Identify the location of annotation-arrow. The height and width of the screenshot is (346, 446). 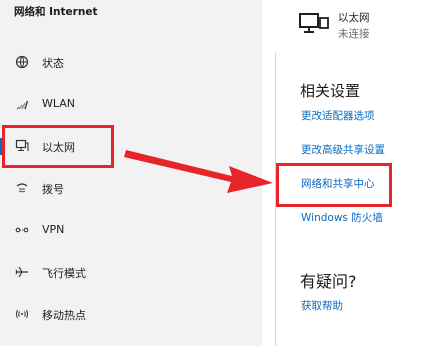
(198, 171).